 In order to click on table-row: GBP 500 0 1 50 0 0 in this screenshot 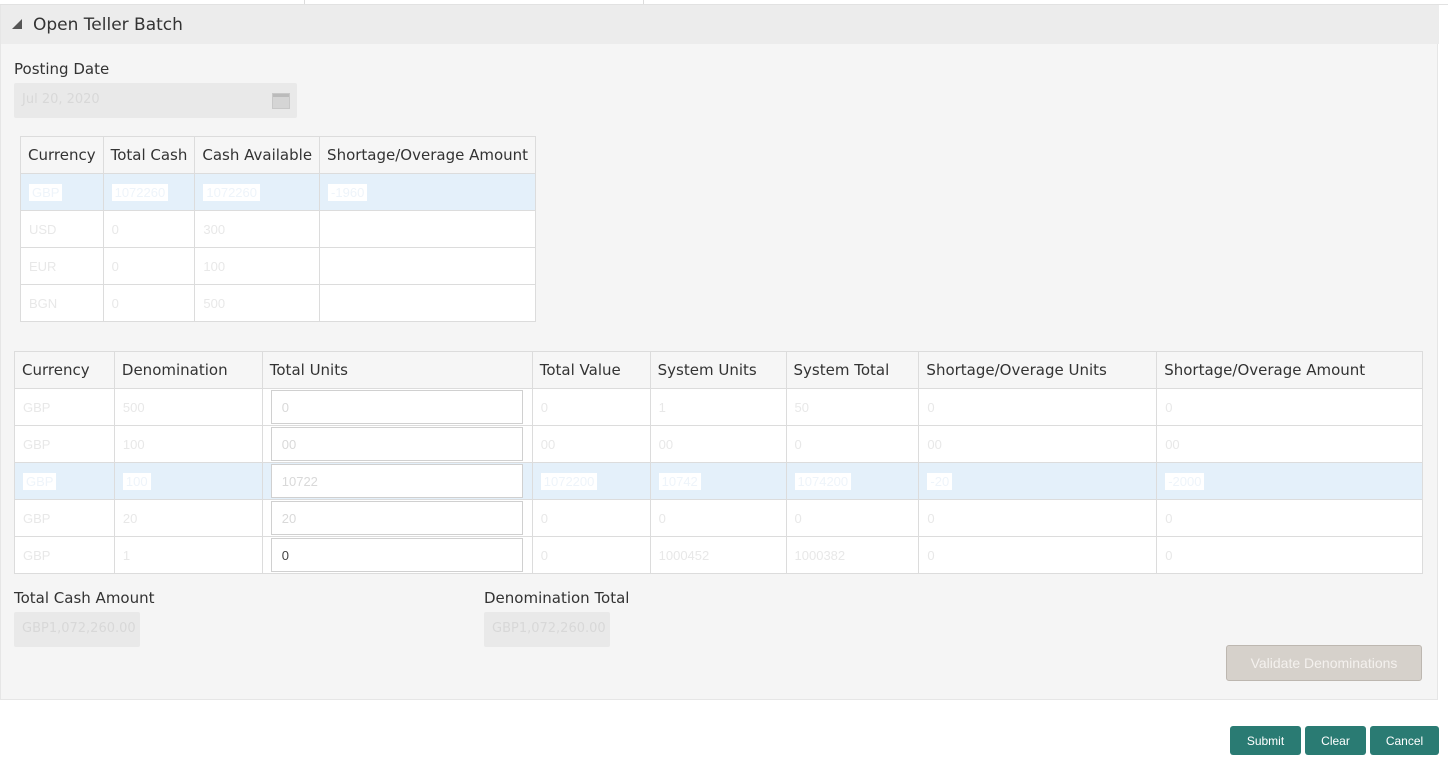, I will do `click(718, 407)`.